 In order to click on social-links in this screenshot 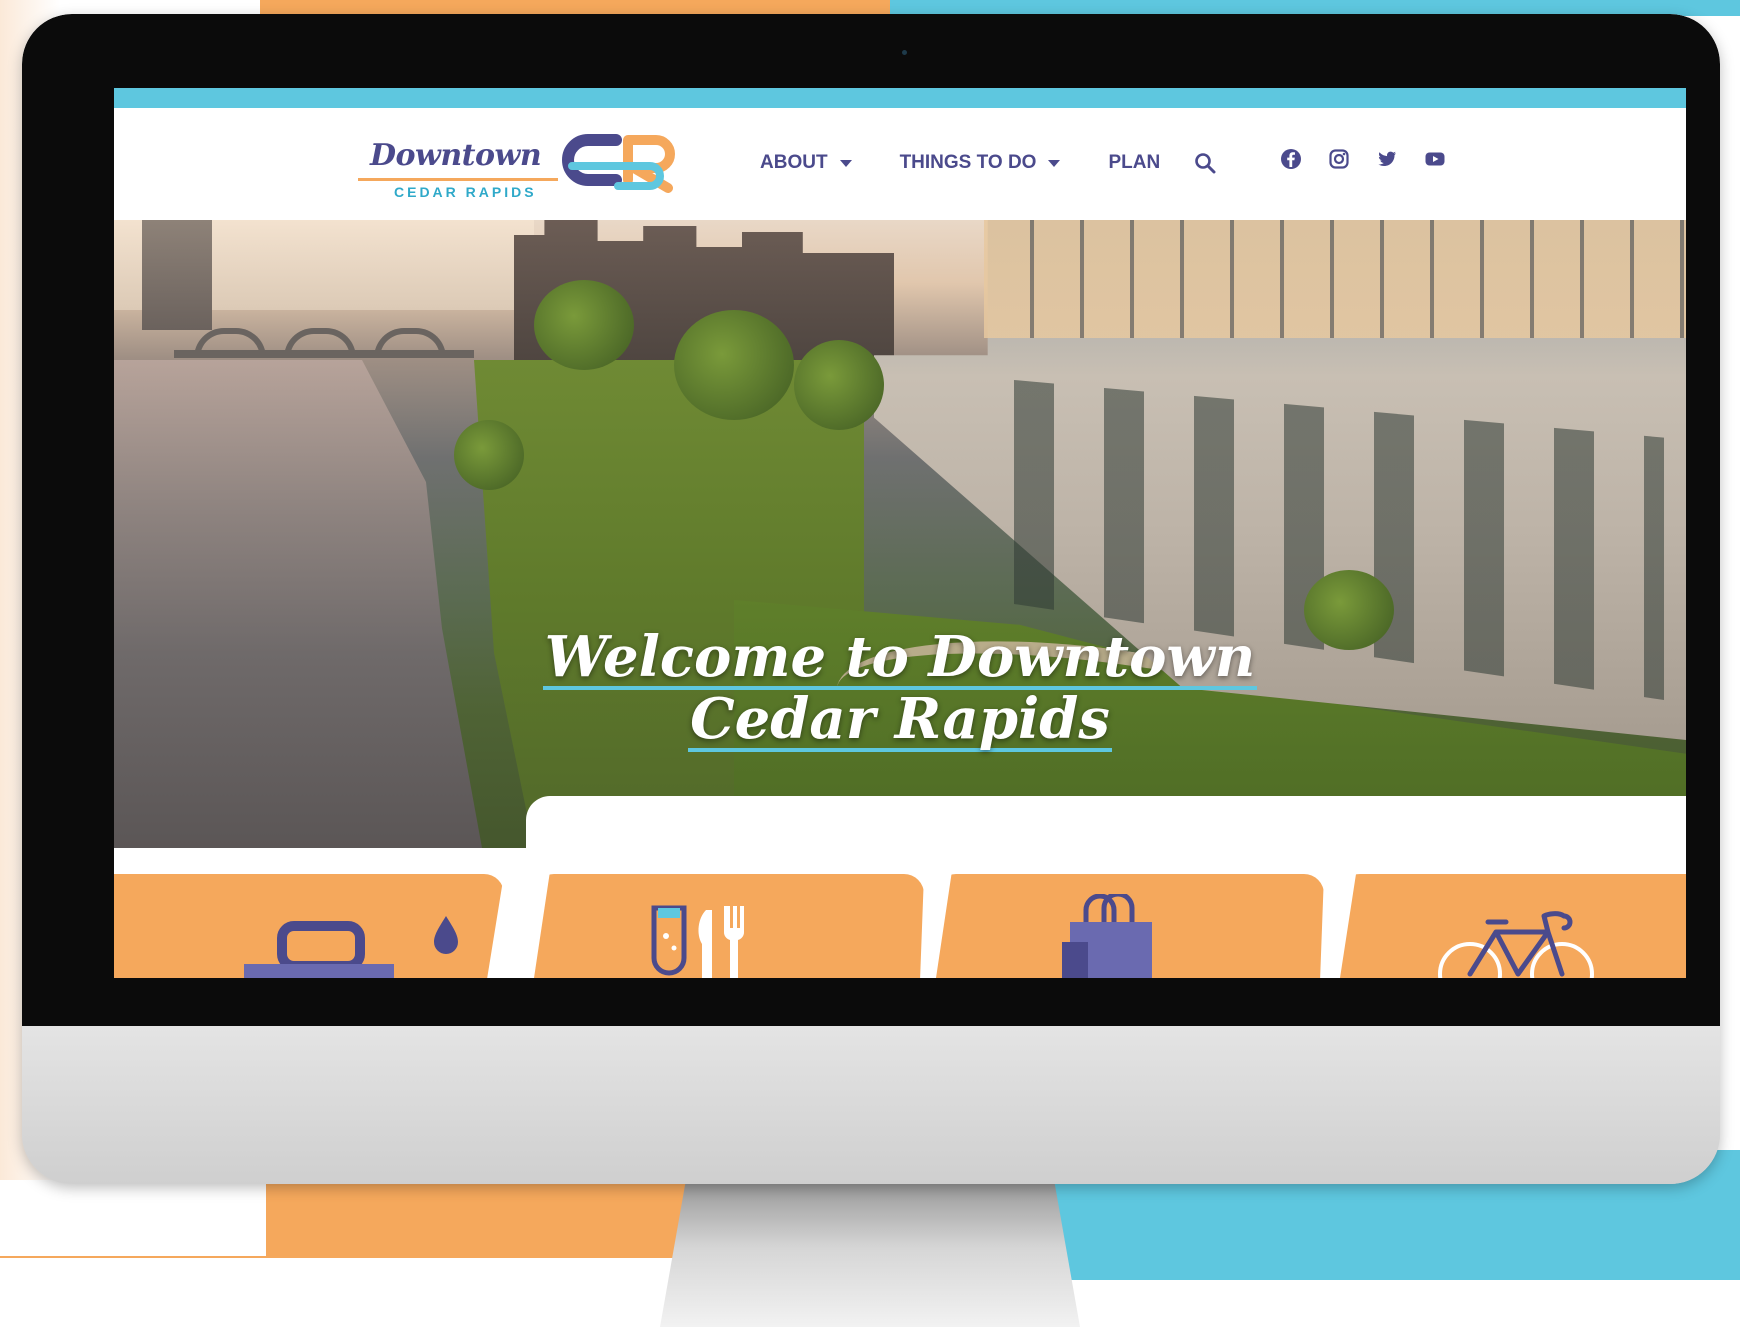, I will do `click(1376, 159)`.